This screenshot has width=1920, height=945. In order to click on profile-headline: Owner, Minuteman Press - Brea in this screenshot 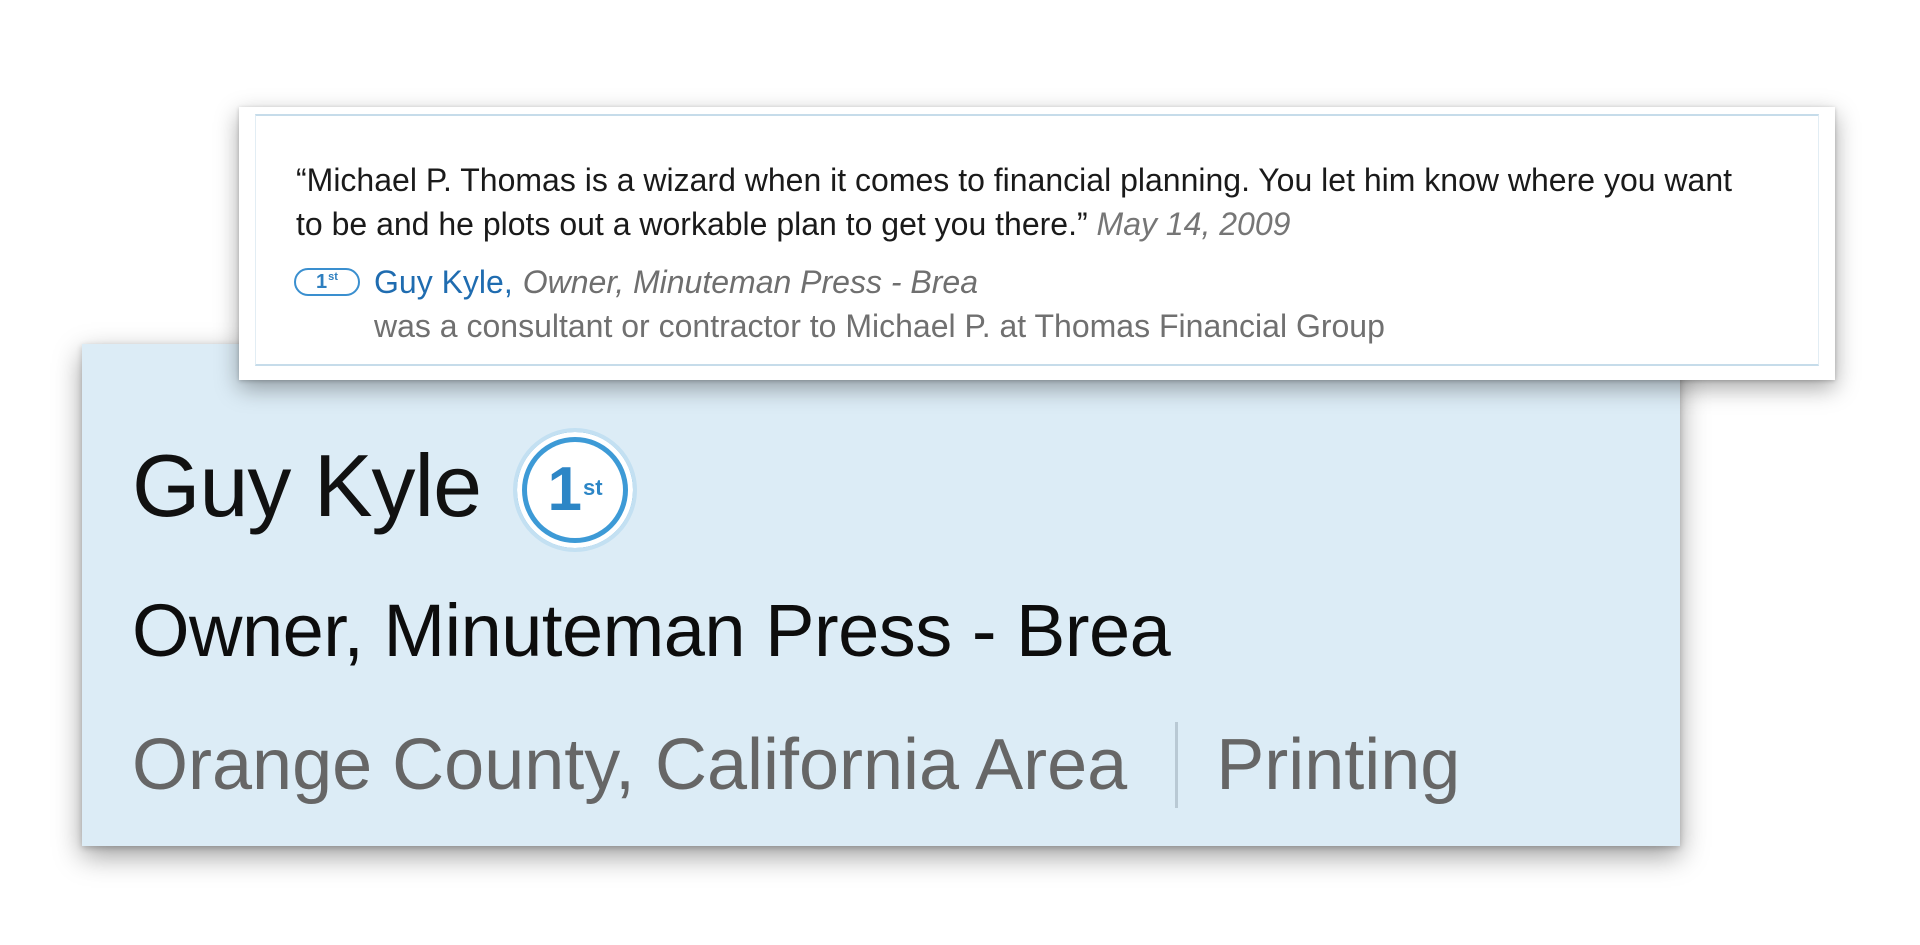, I will do `click(651, 630)`.